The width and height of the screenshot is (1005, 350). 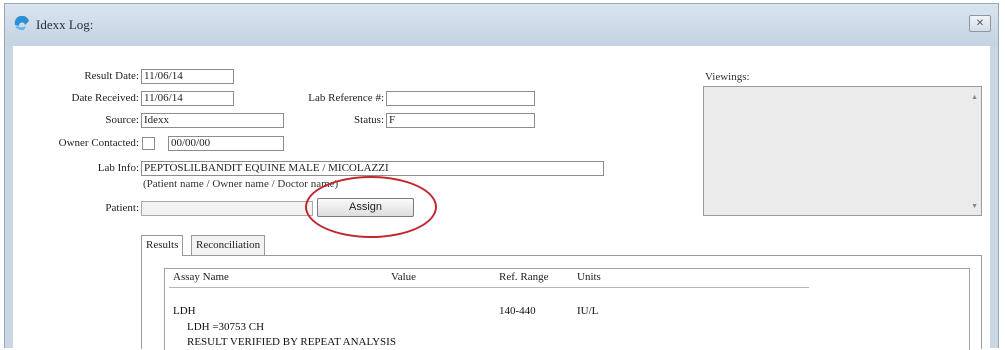 What do you see at coordinates (524, 277) in the screenshot?
I see `column-header-ref-range: Ref. Range` at bounding box center [524, 277].